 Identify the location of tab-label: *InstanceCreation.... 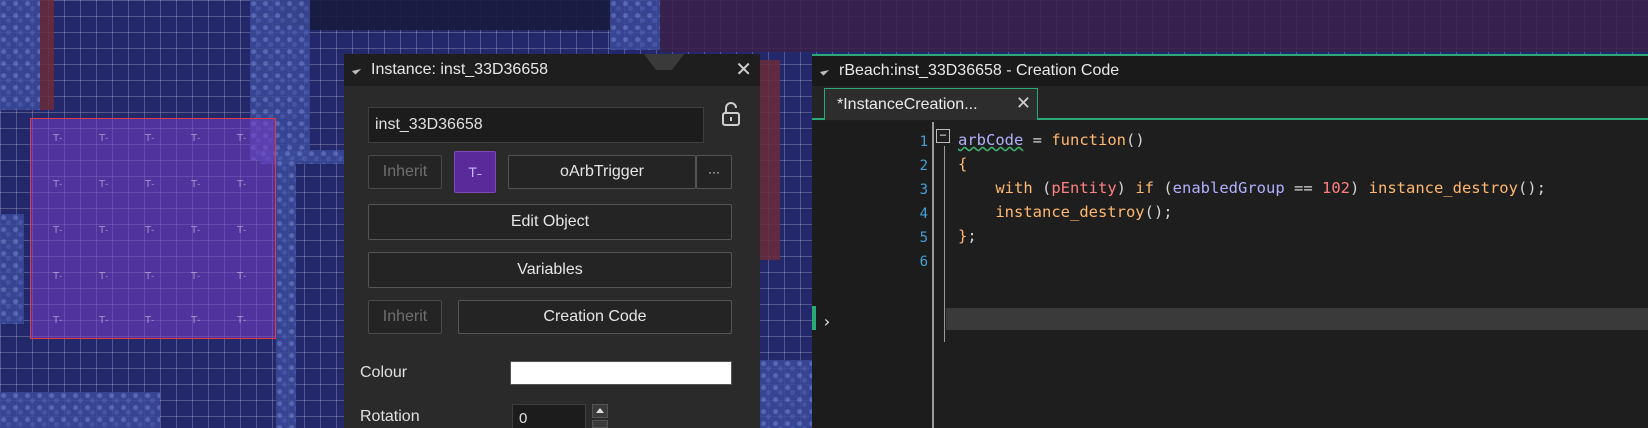
(907, 104).